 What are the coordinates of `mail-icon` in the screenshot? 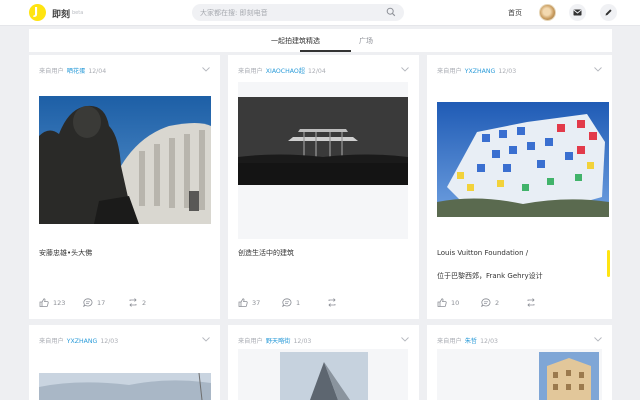 It's located at (577, 12).